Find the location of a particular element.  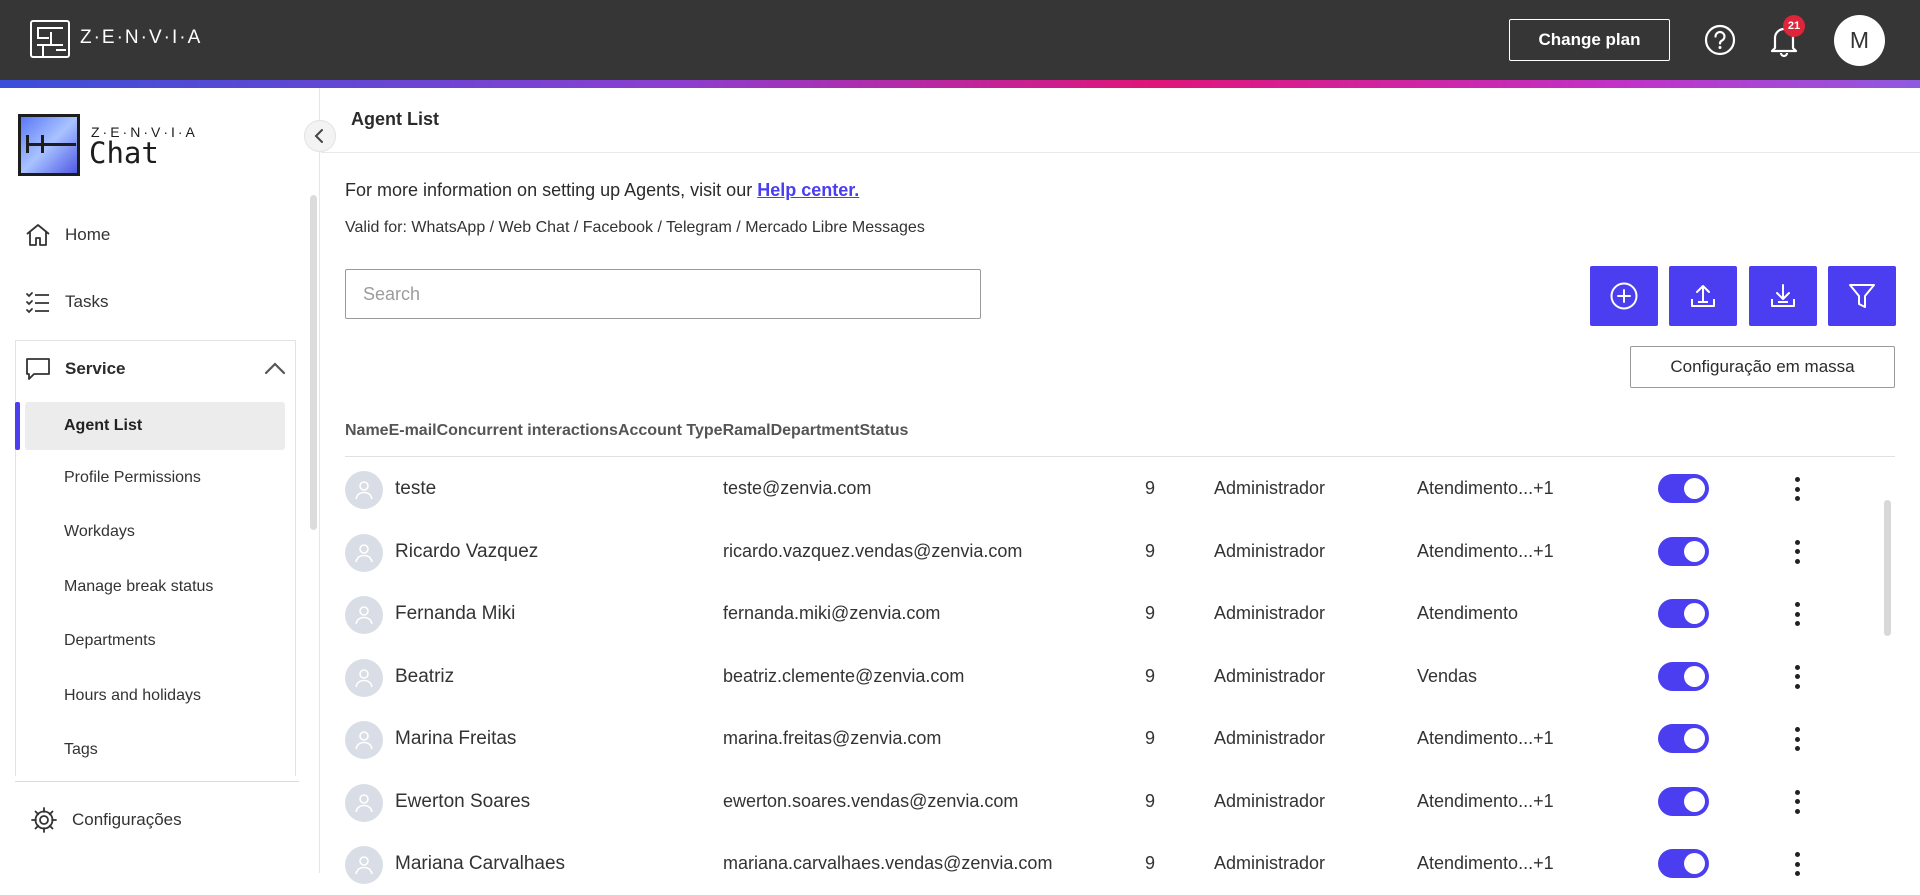

column-header-concurrent: Concurrent interactions is located at coordinates (527, 430).